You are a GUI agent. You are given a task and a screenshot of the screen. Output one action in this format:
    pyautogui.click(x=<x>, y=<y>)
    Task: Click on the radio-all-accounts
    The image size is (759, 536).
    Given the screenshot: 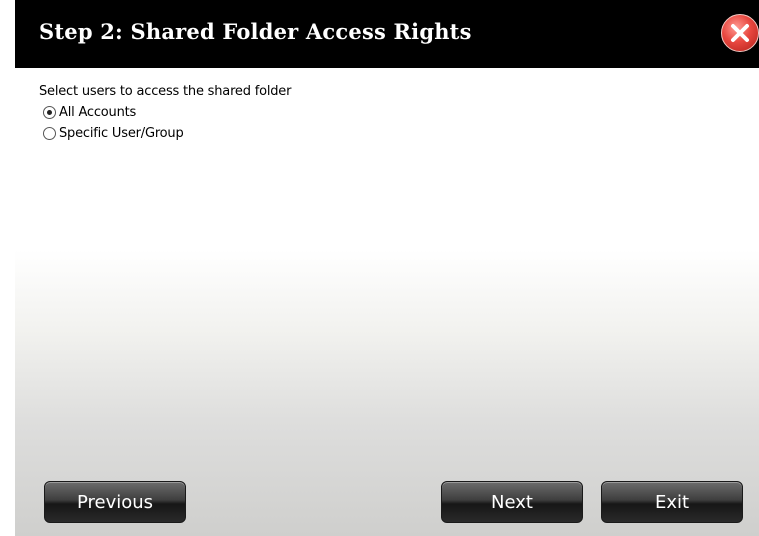 What is the action you would take?
    pyautogui.click(x=49, y=112)
    